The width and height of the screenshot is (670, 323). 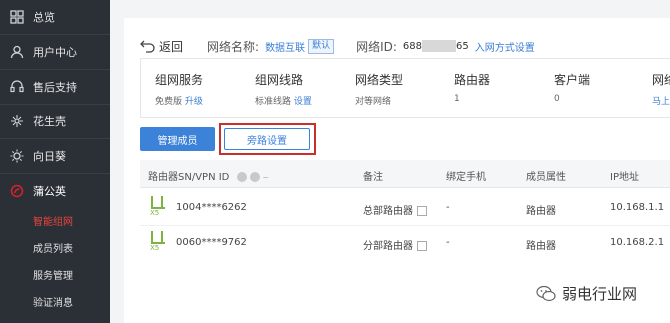 I want to click on nav-item-dandelion: 蒲公英, so click(x=55, y=191).